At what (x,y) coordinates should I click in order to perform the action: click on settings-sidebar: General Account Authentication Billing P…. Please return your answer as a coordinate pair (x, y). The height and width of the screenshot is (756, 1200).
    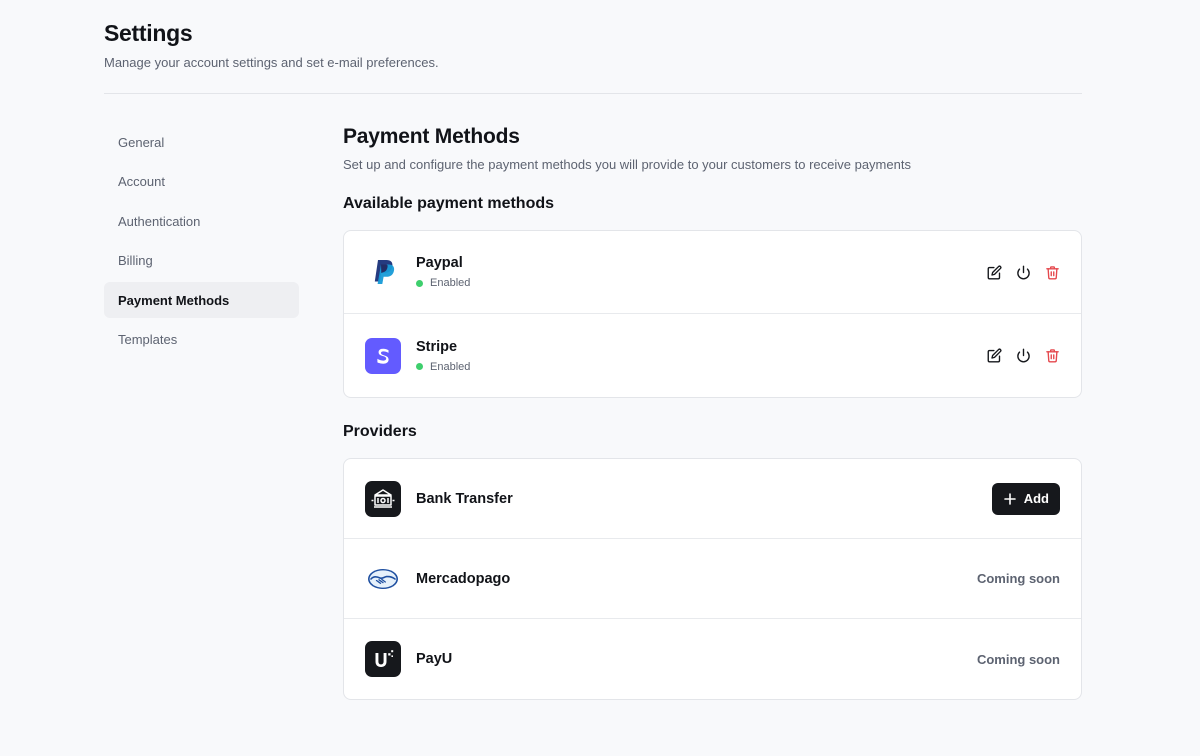
    Looking at the image, I should click on (201, 412).